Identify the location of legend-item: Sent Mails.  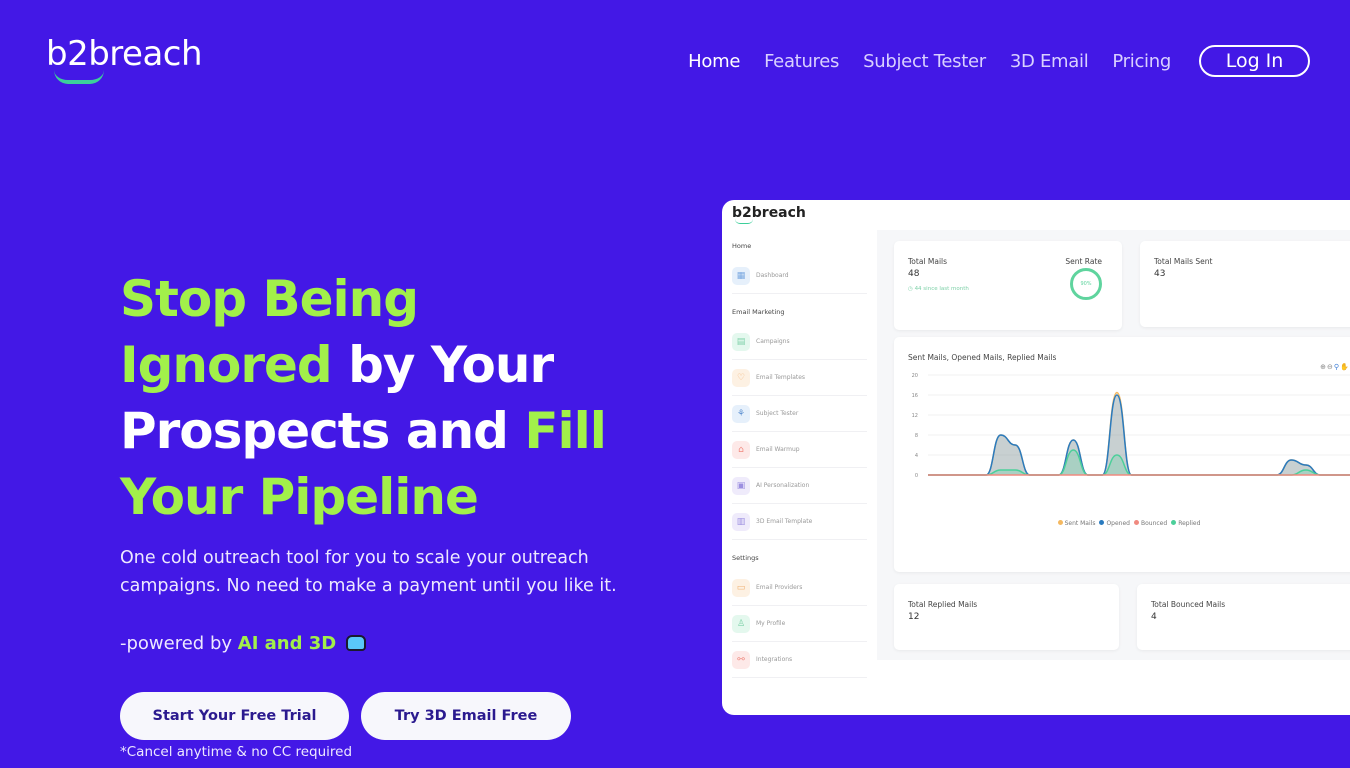
(1076, 523).